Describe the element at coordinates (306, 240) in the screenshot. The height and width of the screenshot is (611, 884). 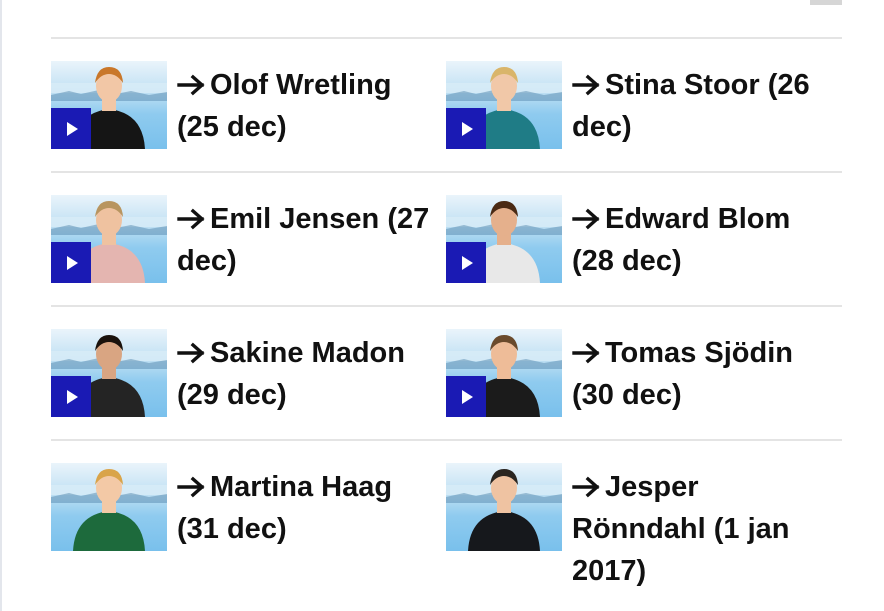
I see `episode-title: Emil Jensen (27 dec)` at that location.